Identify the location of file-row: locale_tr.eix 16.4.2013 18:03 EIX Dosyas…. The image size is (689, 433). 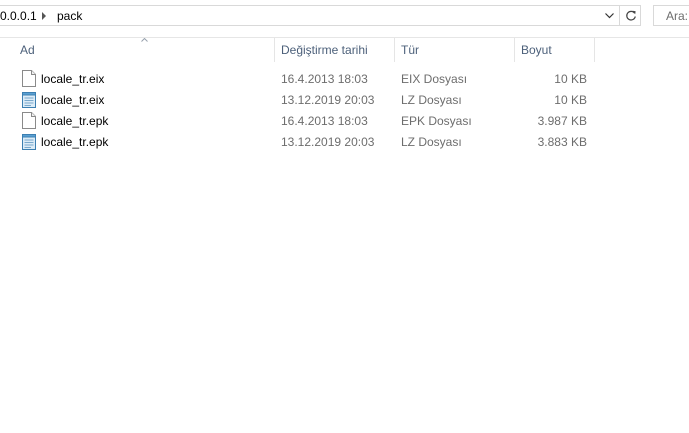
(308, 78).